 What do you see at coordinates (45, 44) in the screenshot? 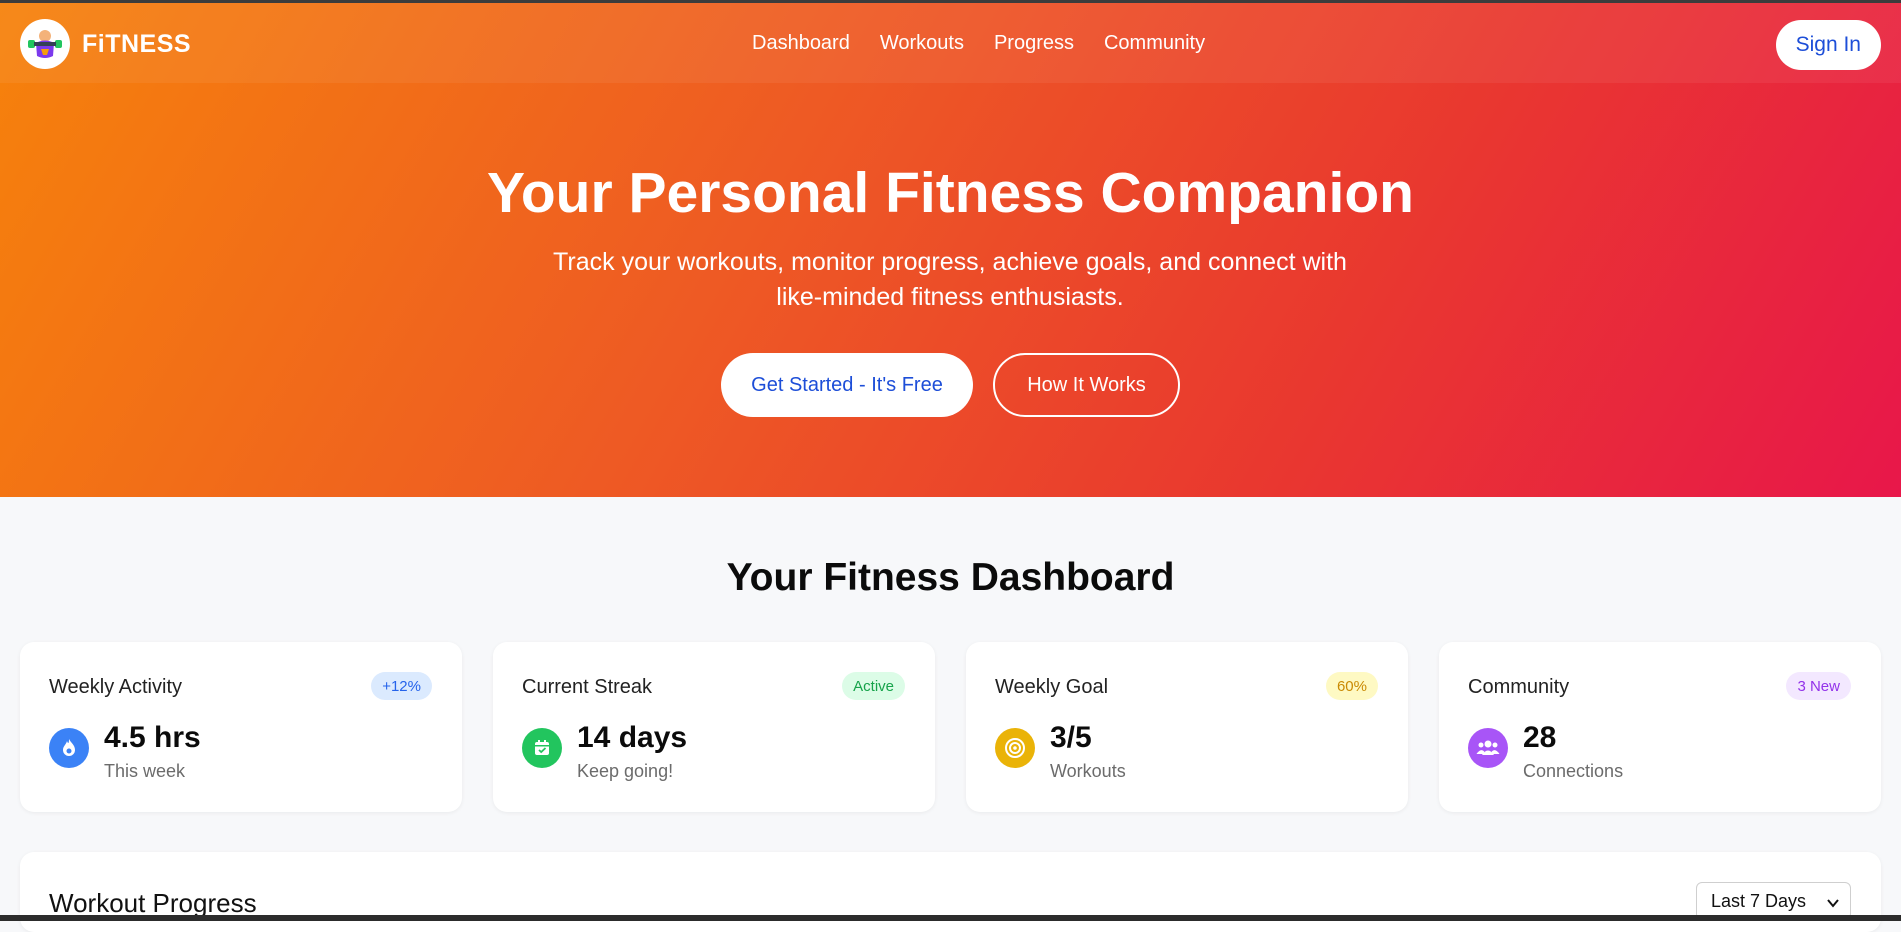
I see `dumbbell-icon` at bounding box center [45, 44].